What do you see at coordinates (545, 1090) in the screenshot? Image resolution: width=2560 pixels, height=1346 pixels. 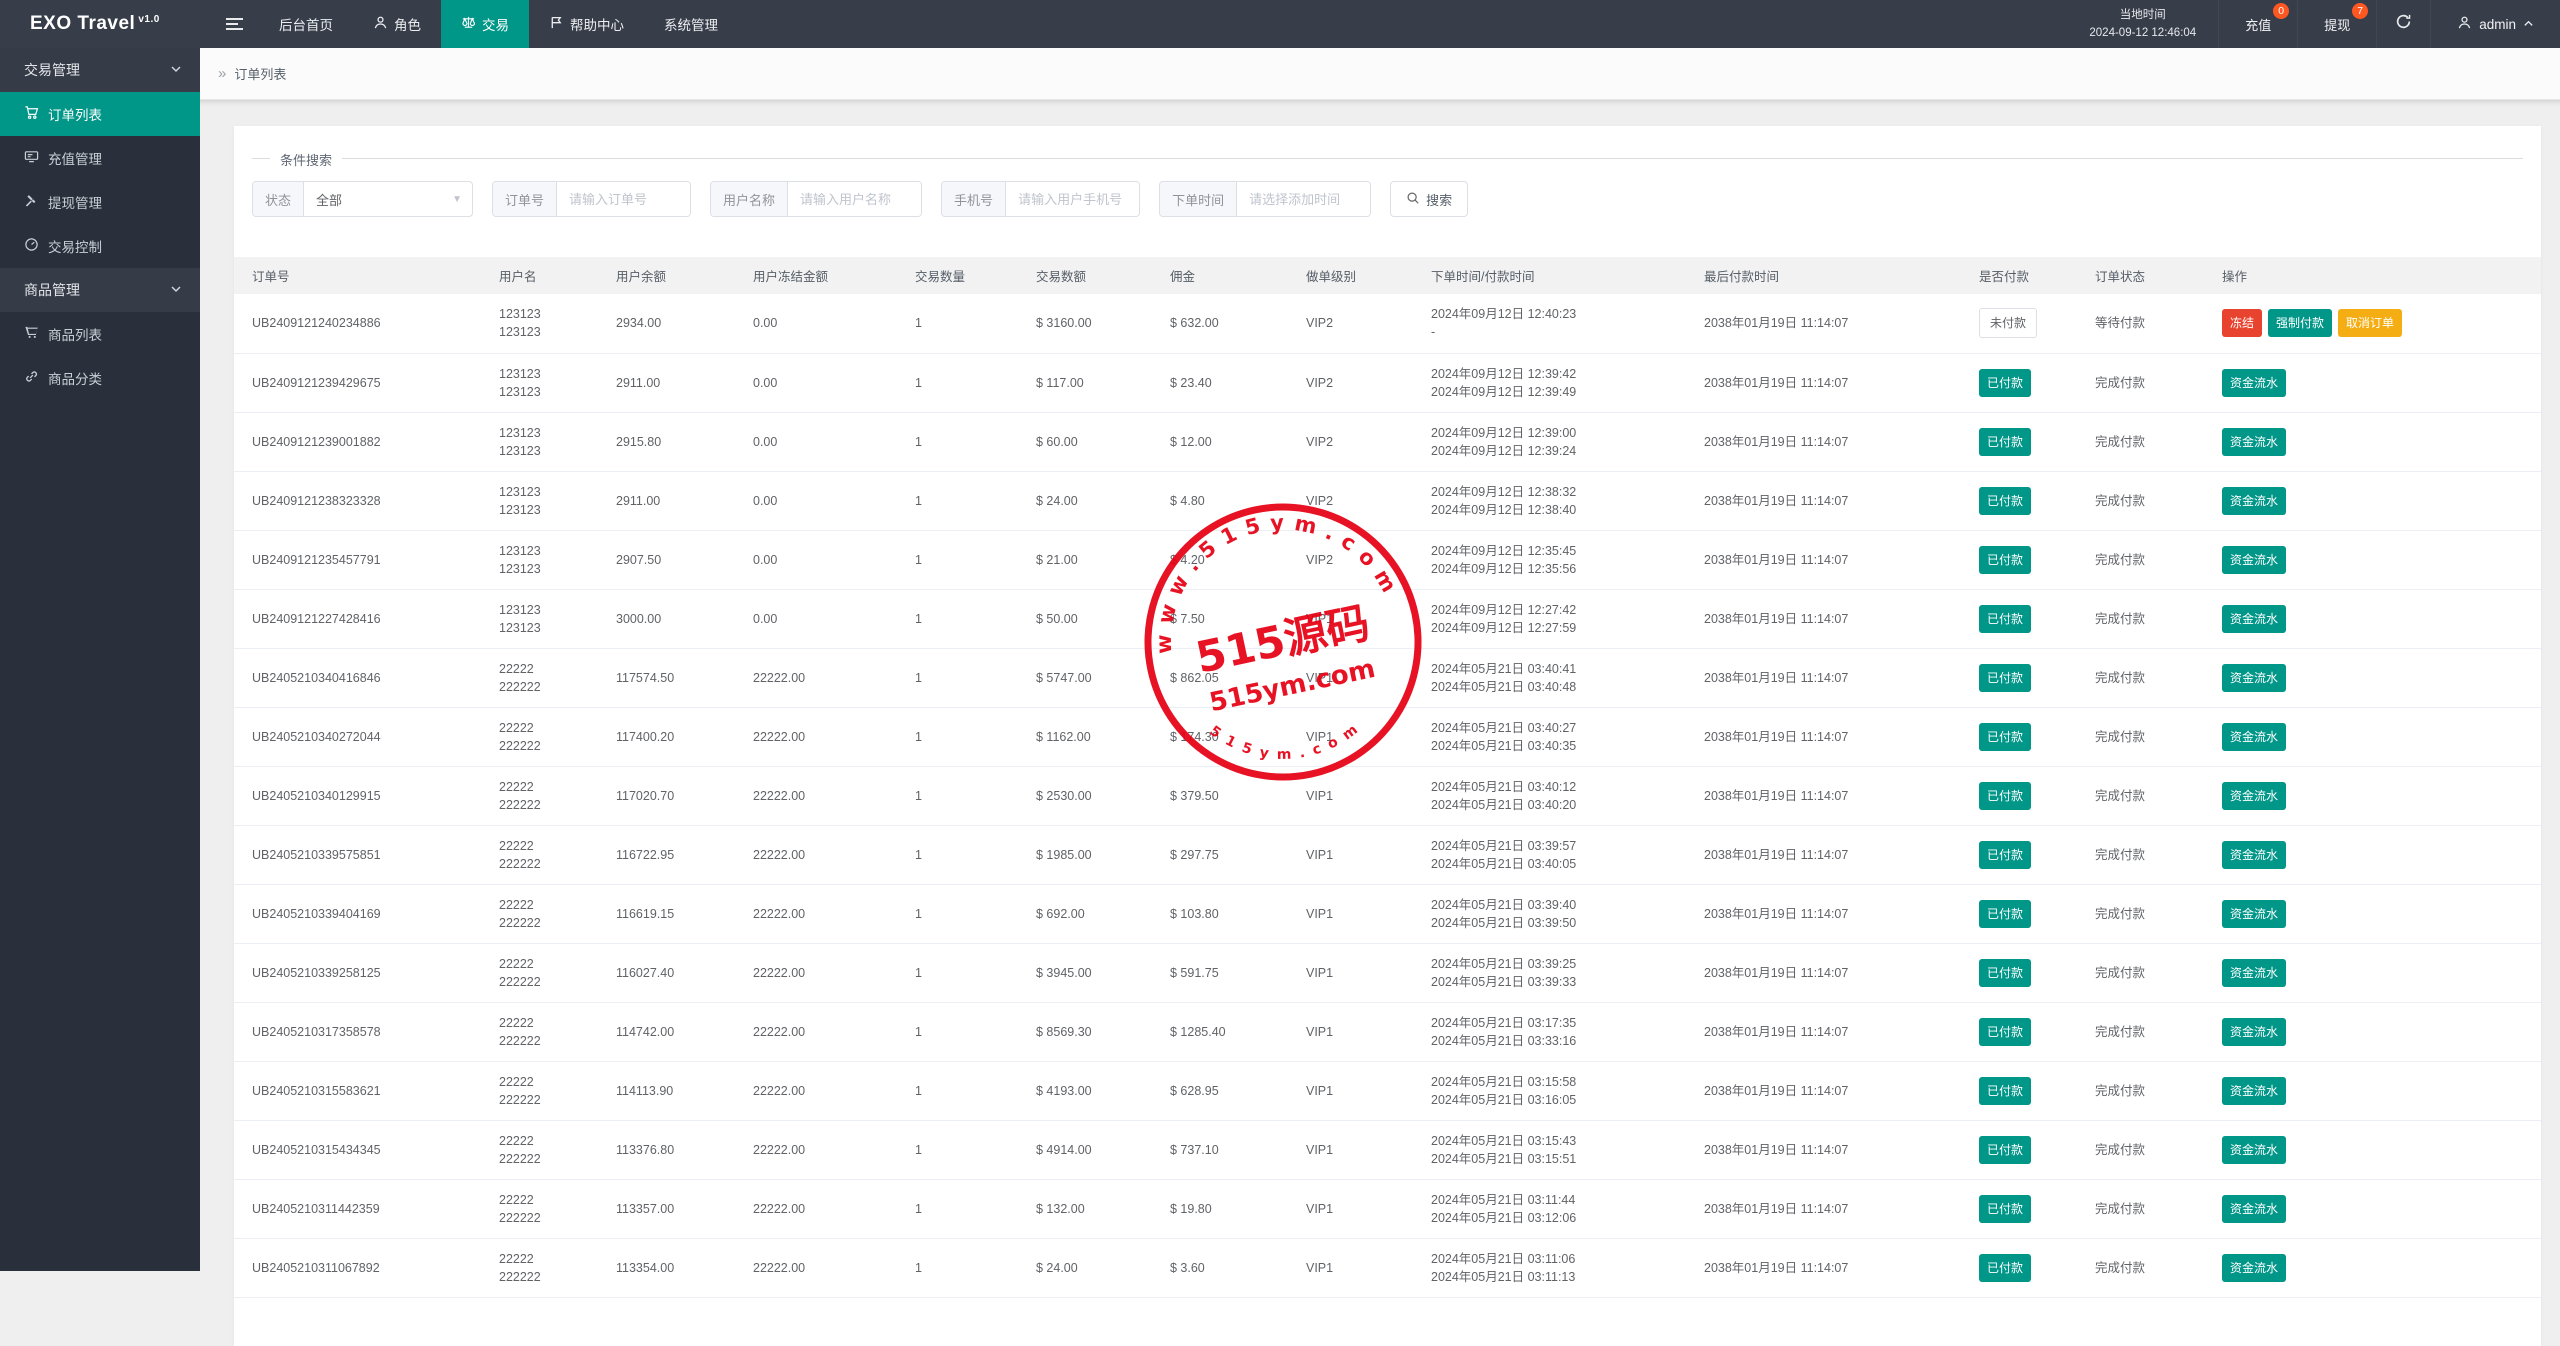 I see `username-cell: 22222222222` at bounding box center [545, 1090].